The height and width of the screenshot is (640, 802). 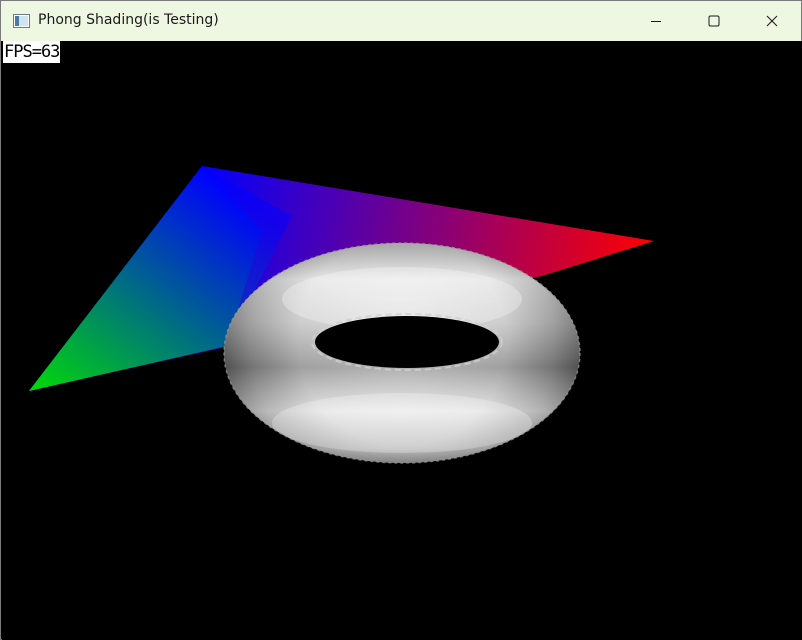 I want to click on minimize-icon, so click(x=656, y=21).